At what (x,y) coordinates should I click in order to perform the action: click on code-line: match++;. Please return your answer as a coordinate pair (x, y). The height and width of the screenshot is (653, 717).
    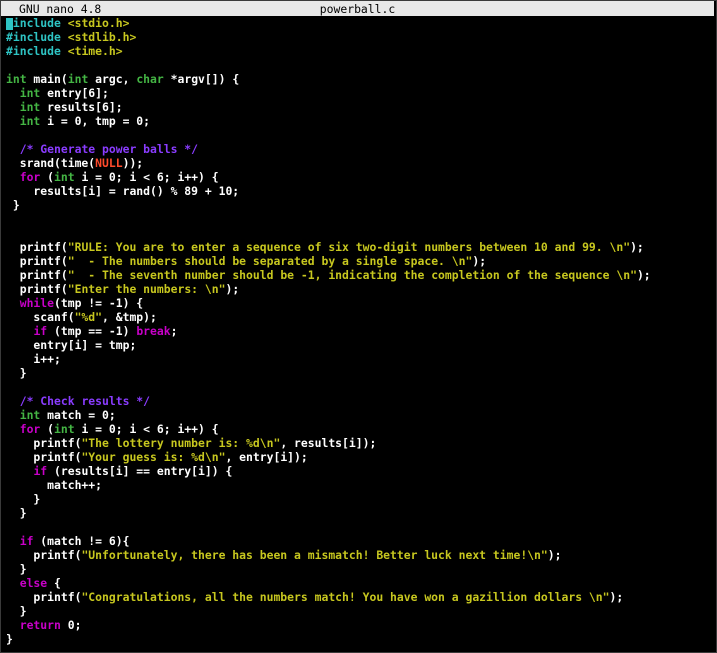
    Looking at the image, I should click on (358, 485).